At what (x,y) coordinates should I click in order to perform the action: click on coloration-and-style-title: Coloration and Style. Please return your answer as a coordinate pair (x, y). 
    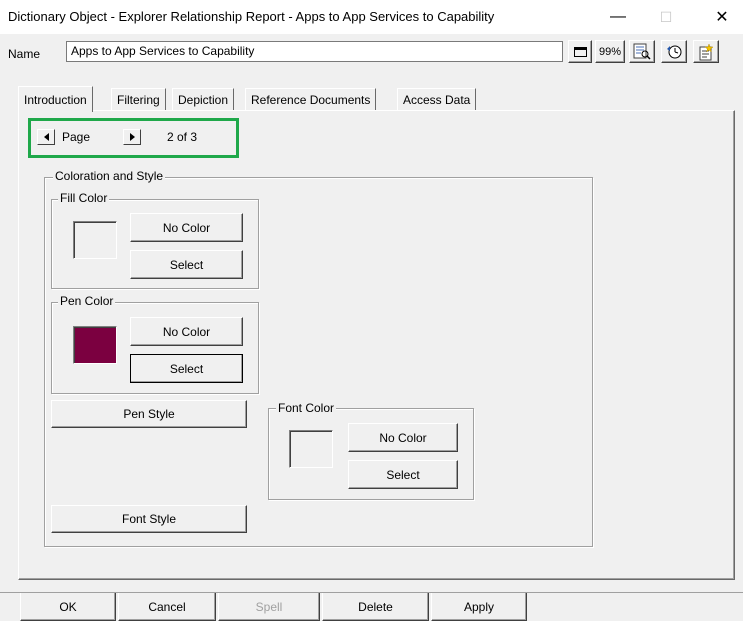
    Looking at the image, I should click on (109, 176).